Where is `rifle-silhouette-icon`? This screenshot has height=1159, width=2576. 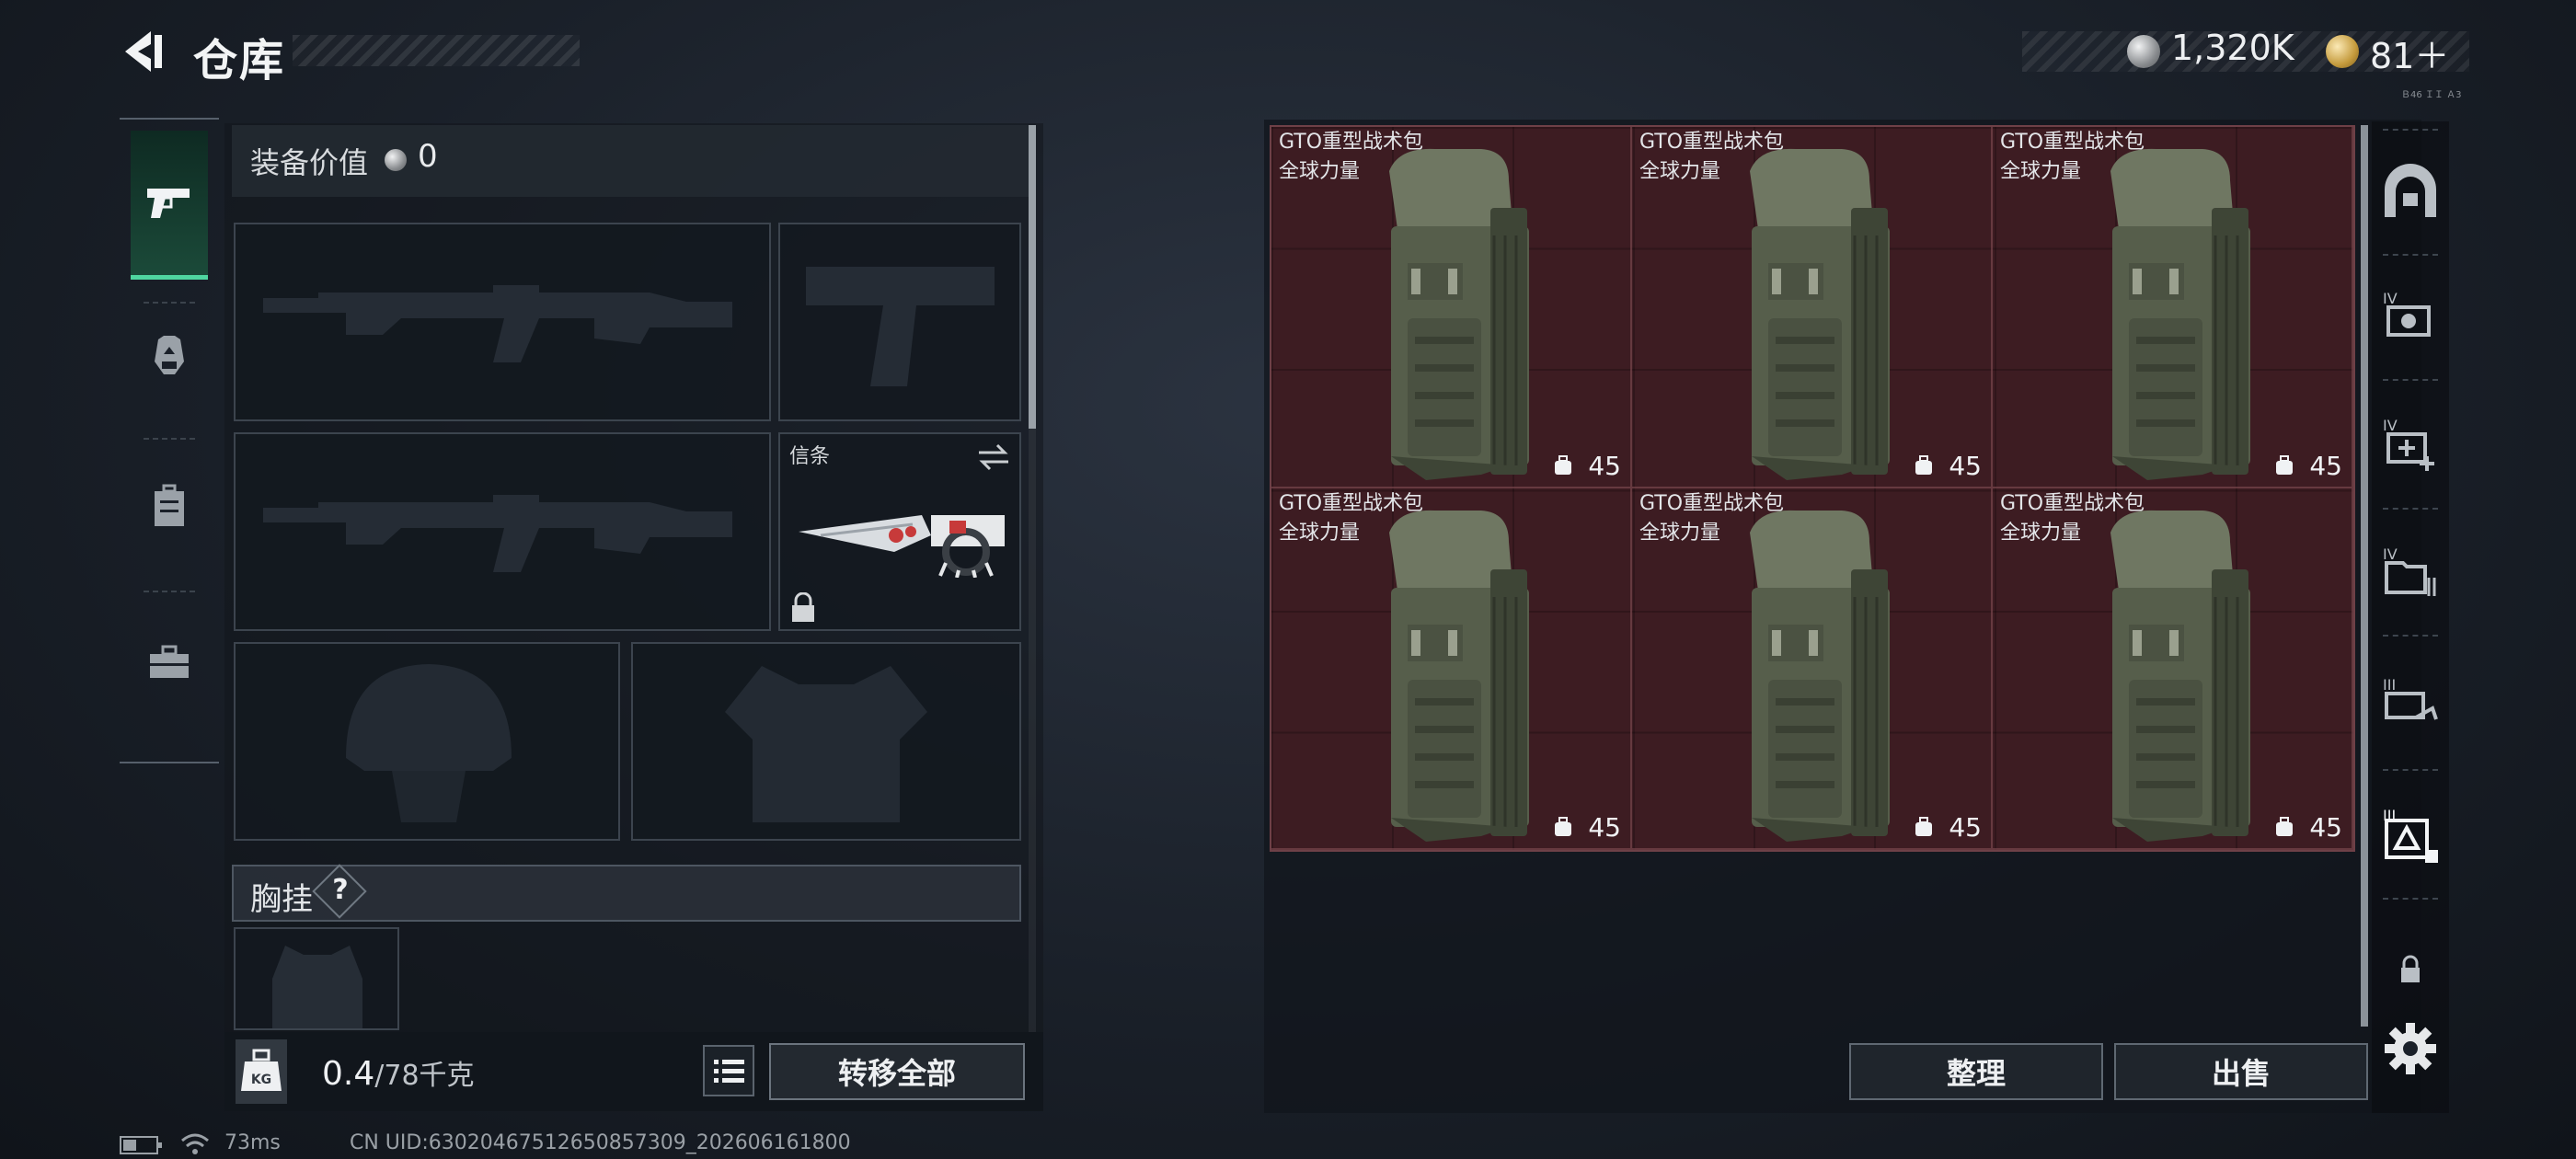 rifle-silhouette-icon is located at coordinates (497, 533).